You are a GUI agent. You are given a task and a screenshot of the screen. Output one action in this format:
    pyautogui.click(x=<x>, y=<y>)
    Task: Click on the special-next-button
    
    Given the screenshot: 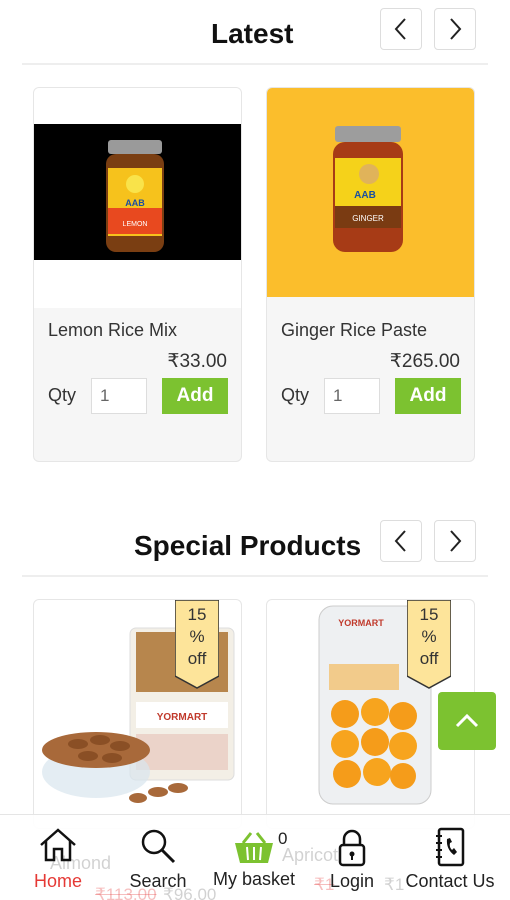 What is the action you would take?
    pyautogui.click(x=455, y=541)
    